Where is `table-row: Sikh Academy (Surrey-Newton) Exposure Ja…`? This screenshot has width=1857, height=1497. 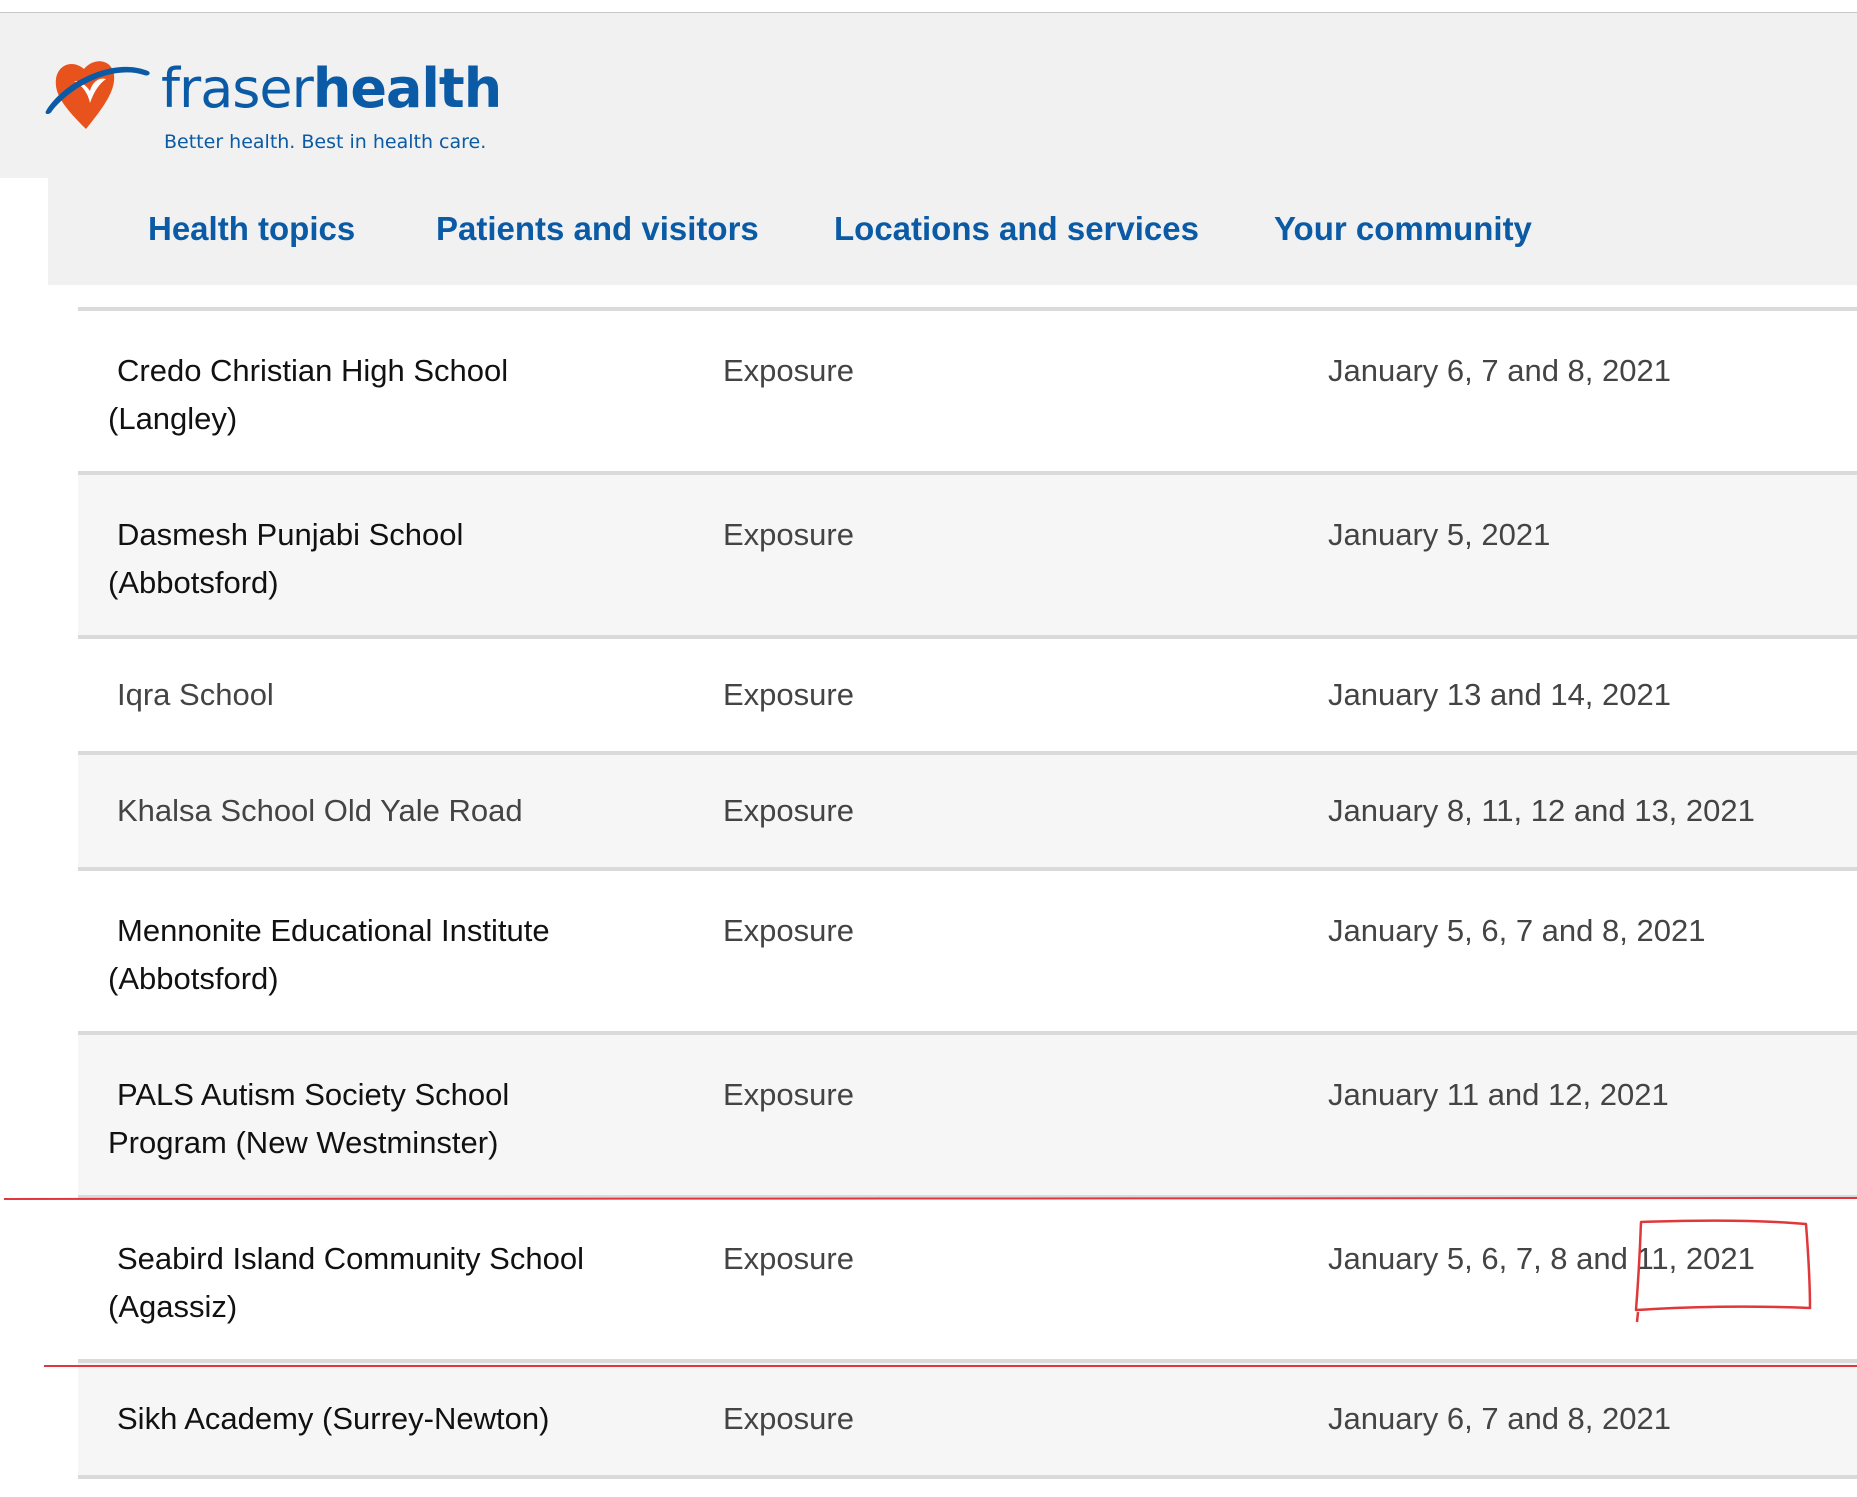 table-row: Sikh Academy (Surrey-Newton) Exposure Ja… is located at coordinates (967, 1421).